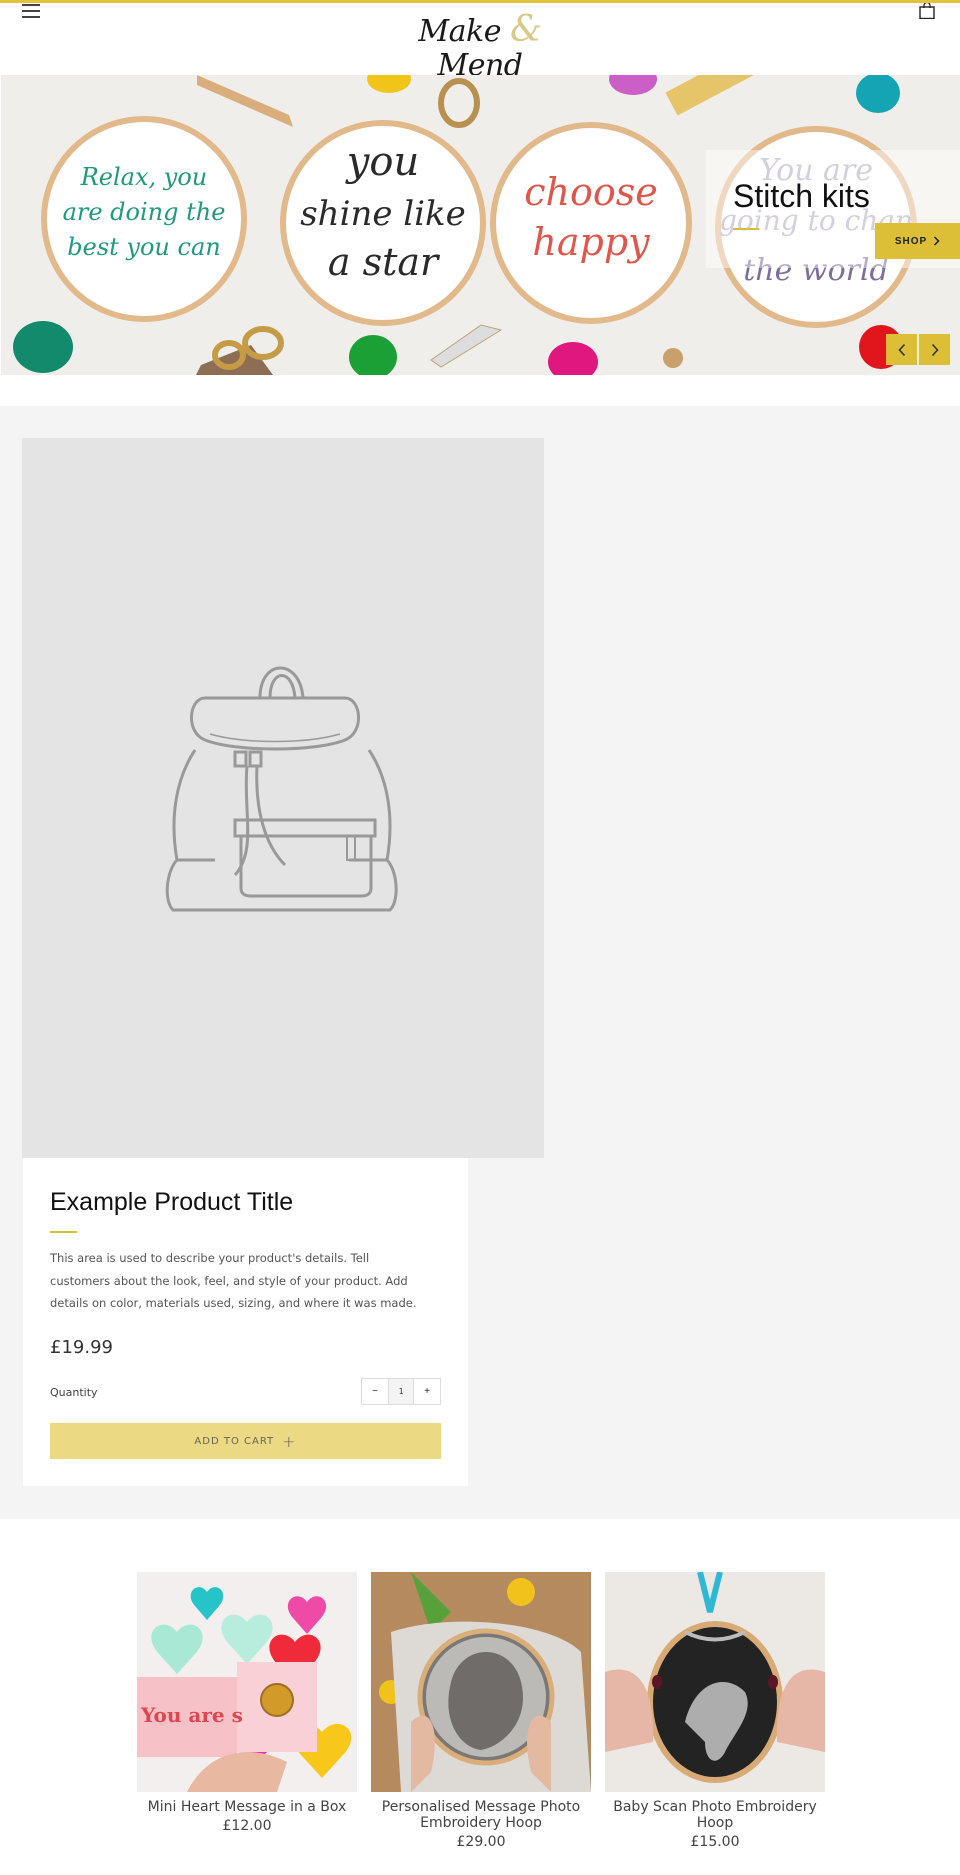  I want to click on logo-word-make: Make, so click(459, 31).